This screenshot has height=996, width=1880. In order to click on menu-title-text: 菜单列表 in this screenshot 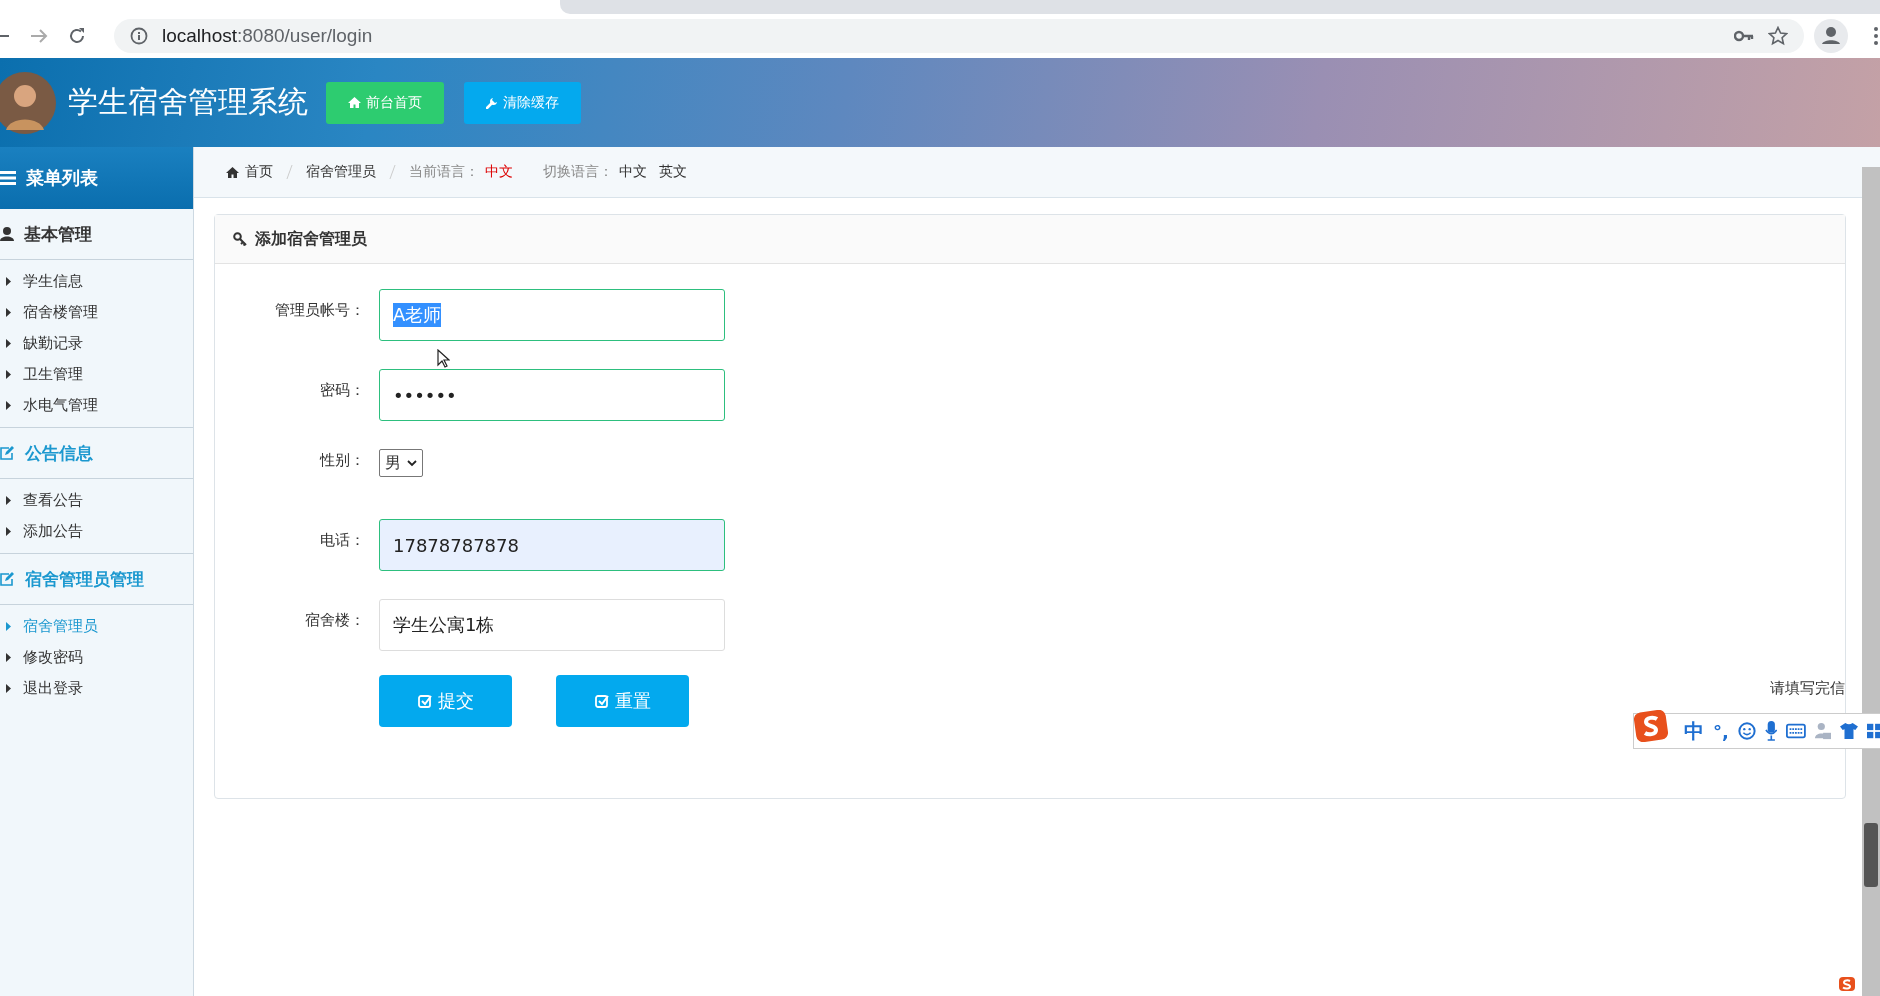, I will do `click(62, 178)`.